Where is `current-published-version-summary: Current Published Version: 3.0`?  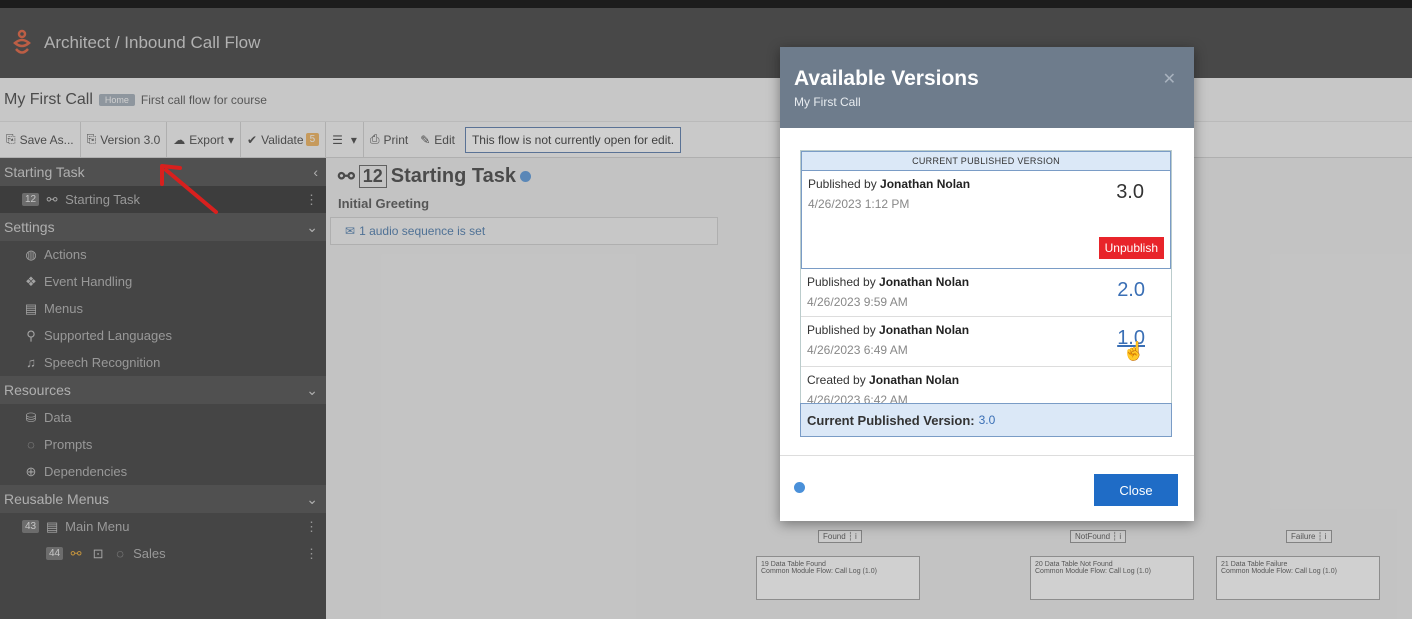 current-published-version-summary: Current Published Version: 3.0 is located at coordinates (986, 420).